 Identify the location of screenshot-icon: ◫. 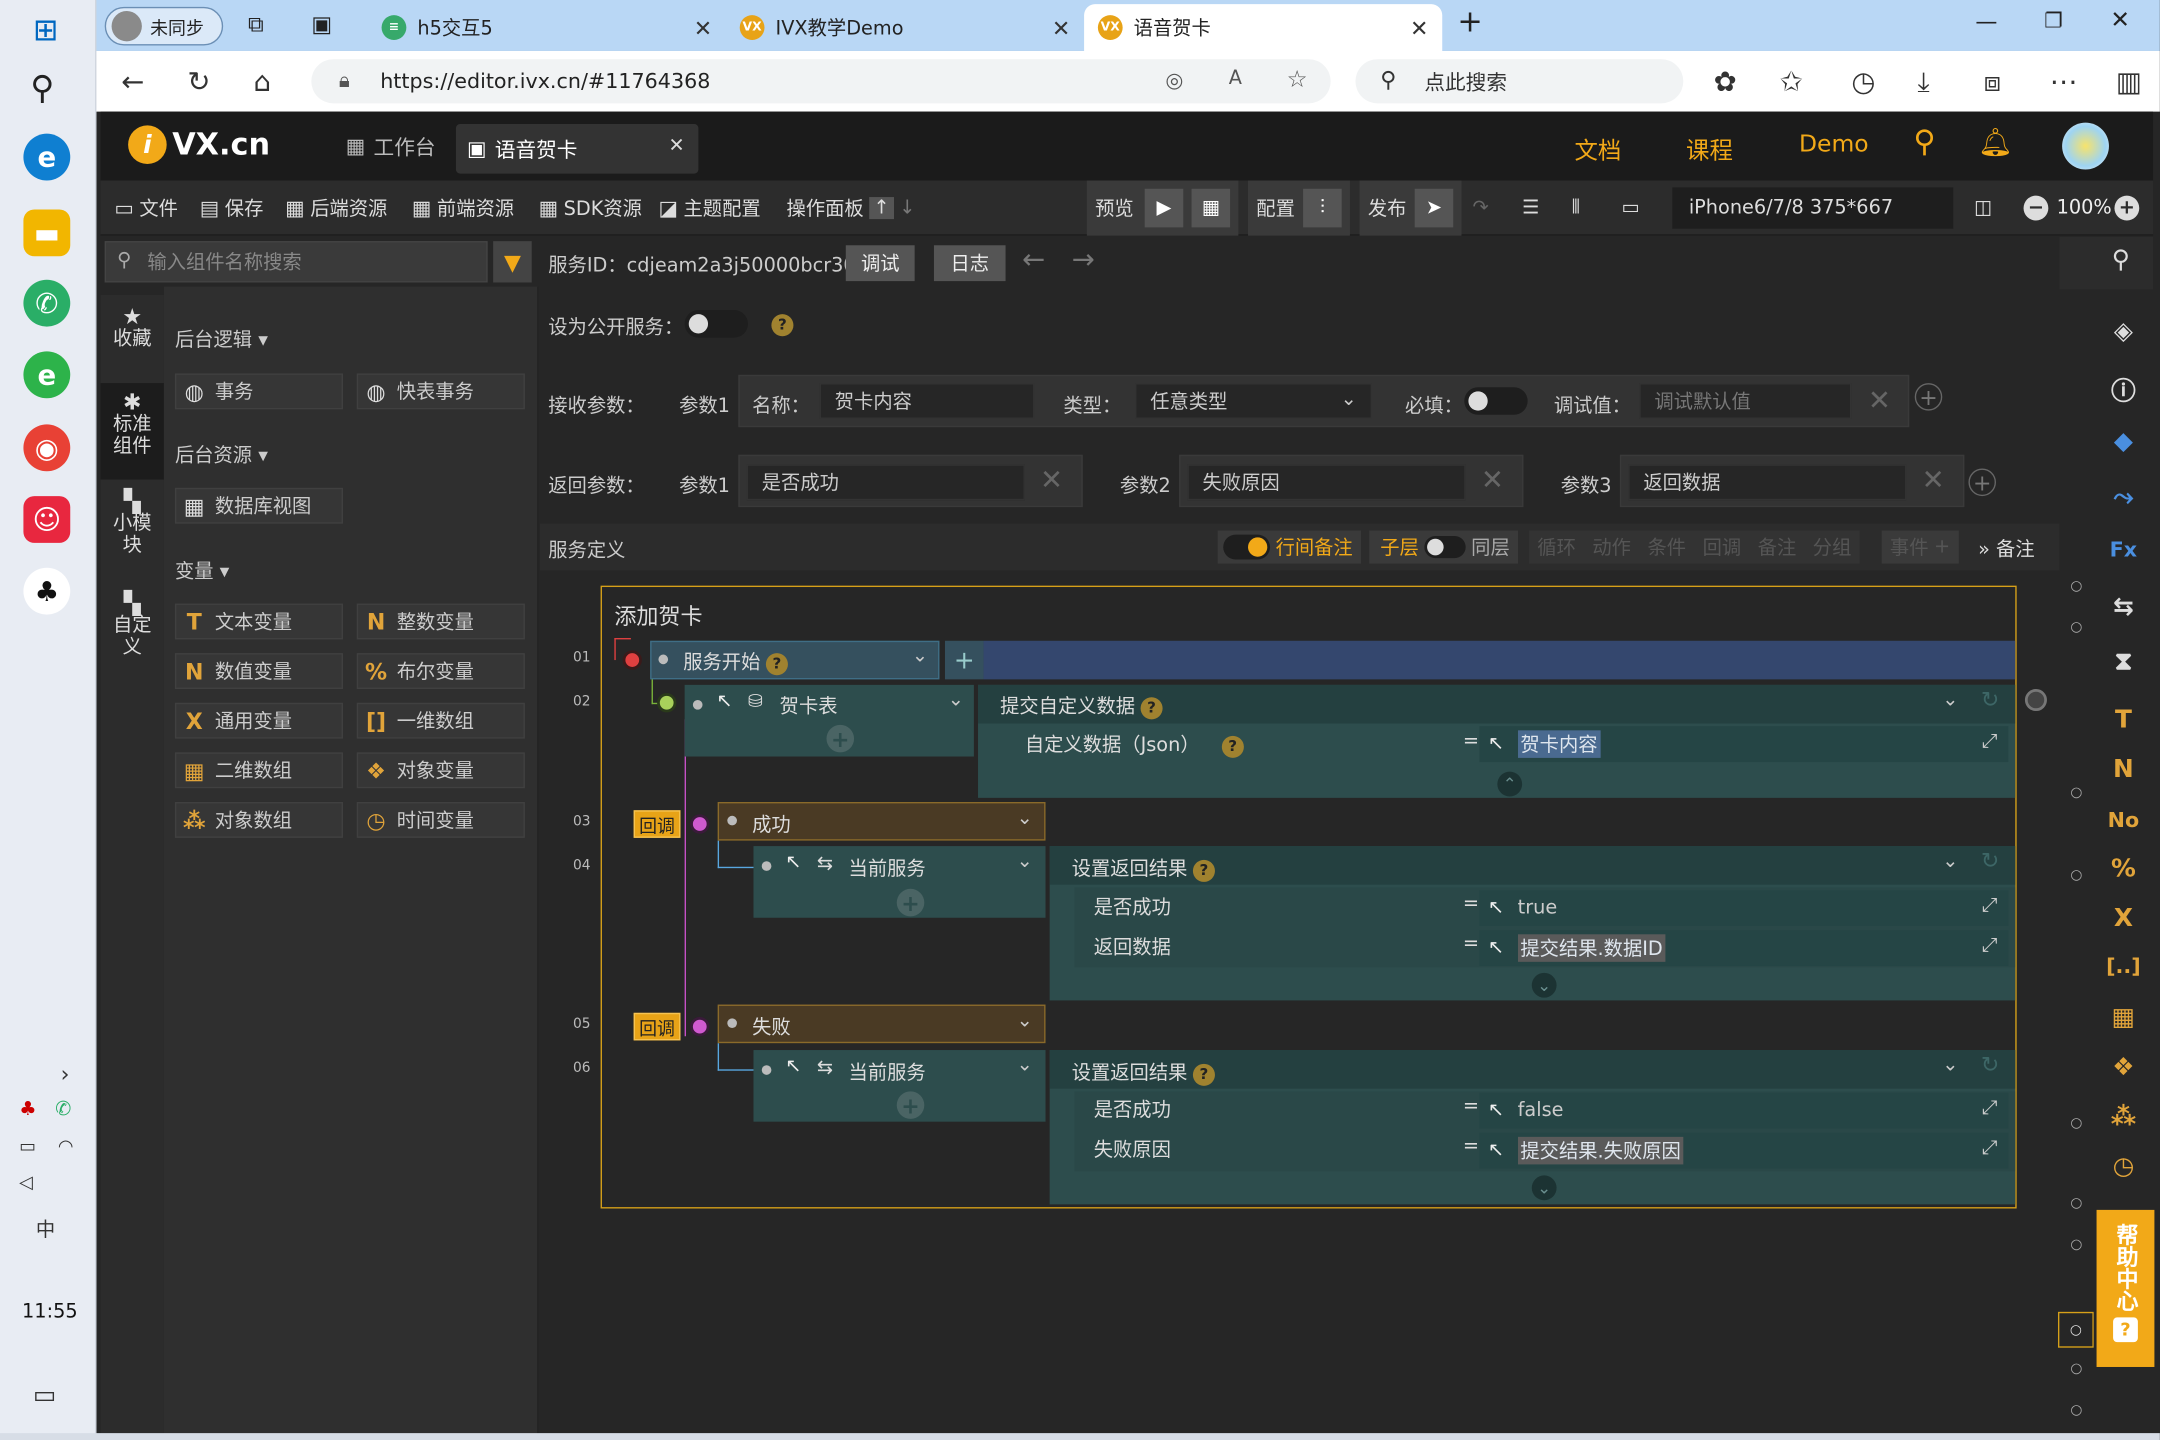
(1983, 208).